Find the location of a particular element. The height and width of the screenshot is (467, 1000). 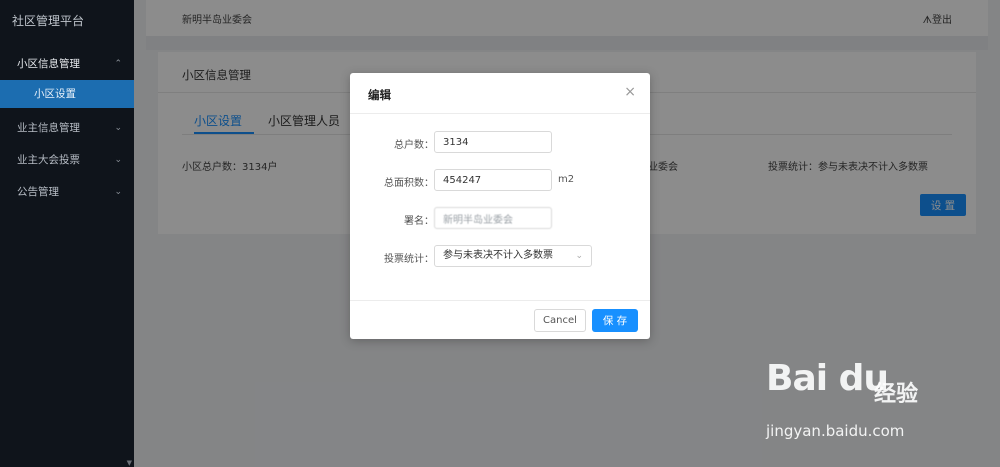

sidebar-subitem-community-settings: 小区设置 is located at coordinates (67, 94).